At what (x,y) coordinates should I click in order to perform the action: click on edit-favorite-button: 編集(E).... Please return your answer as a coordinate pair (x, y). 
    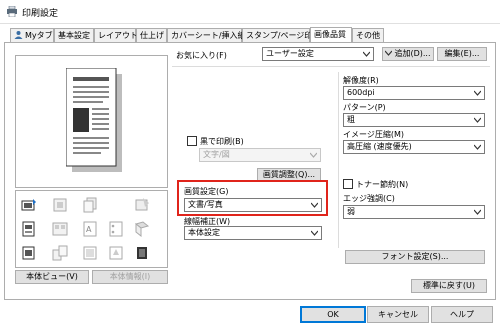
    Looking at the image, I should click on (462, 54).